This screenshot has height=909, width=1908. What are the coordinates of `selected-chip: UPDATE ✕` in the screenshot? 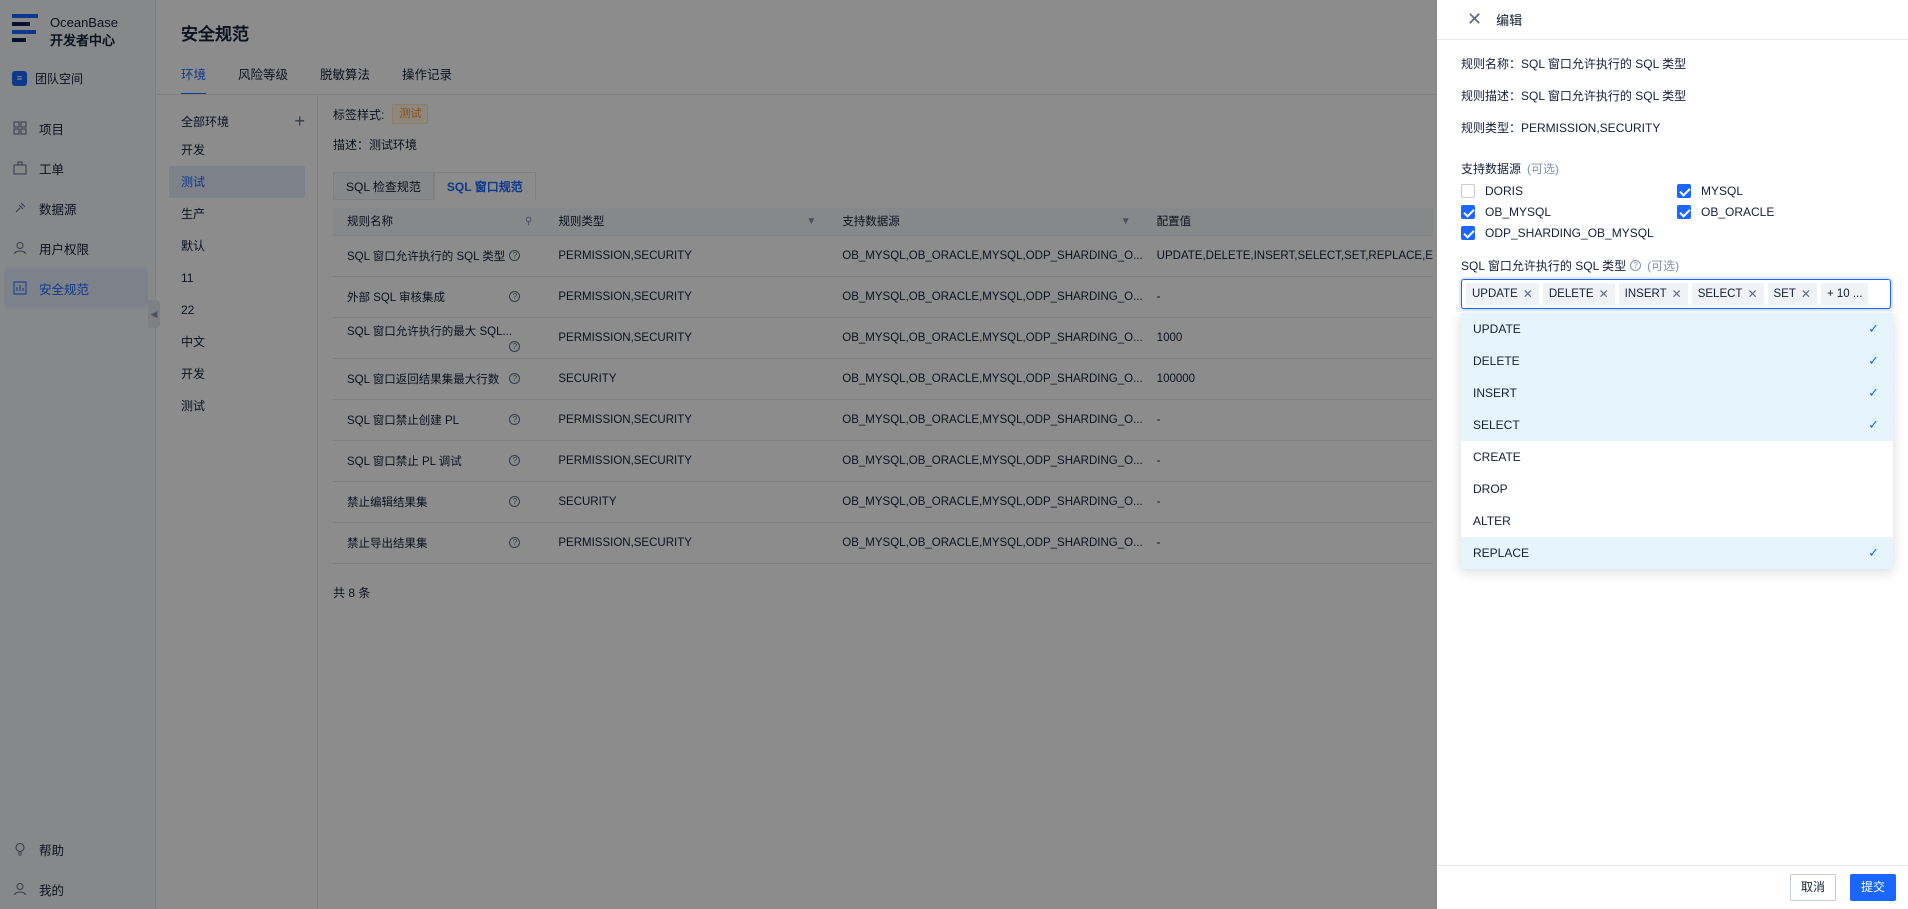 It's located at (1502, 294).